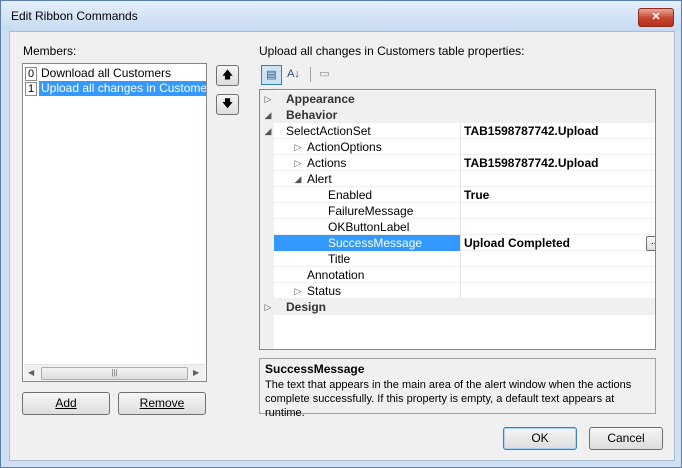 Image resolution: width=682 pixels, height=468 pixels. I want to click on arrow-up-icon: 🡅, so click(227, 75).